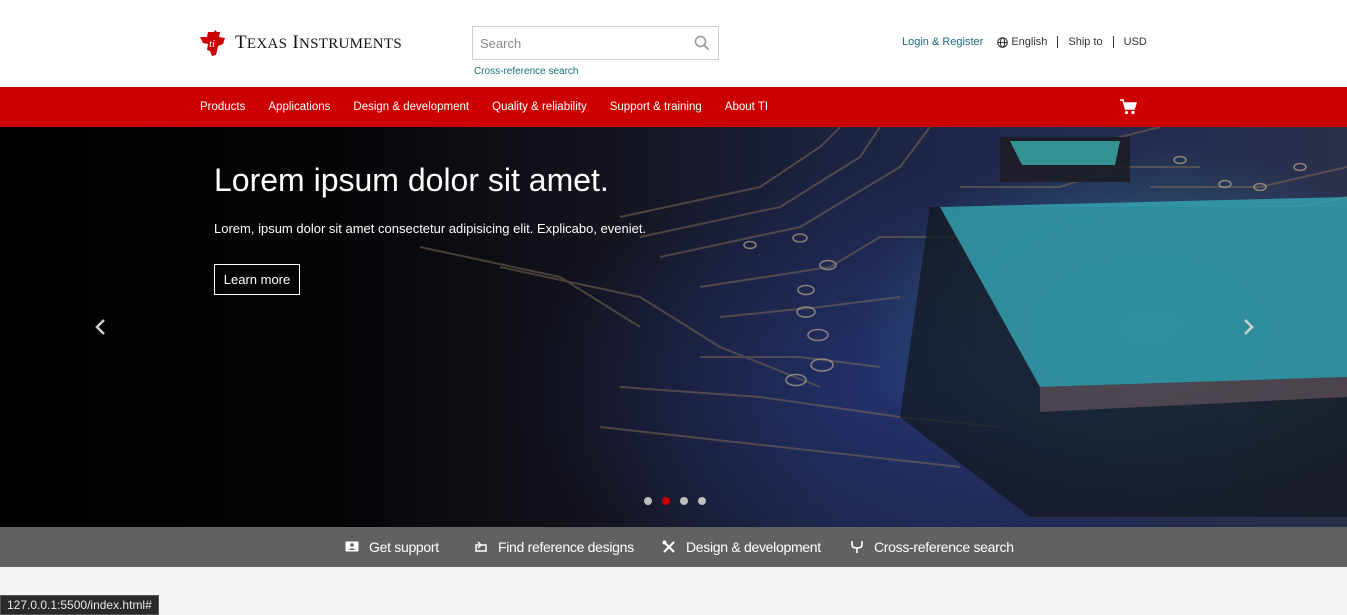 This screenshot has height=615, width=1347. I want to click on language-label: English, so click(1029, 42).